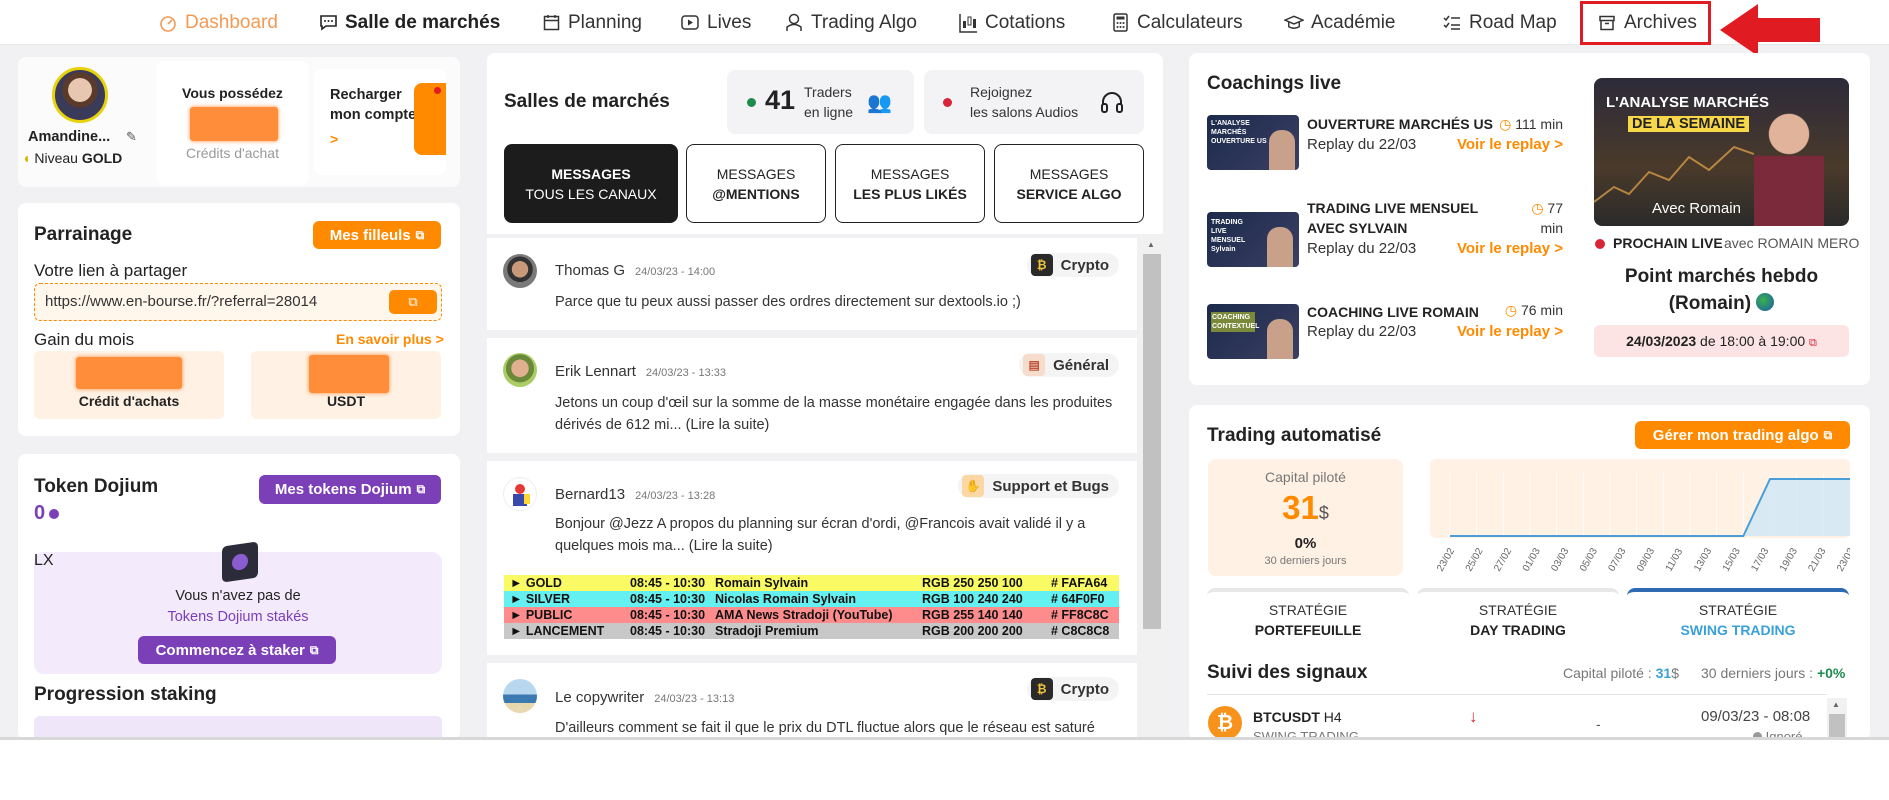 The height and width of the screenshot is (800, 1889). Describe the element at coordinates (1392, 218) in the screenshot. I see `coaching-item-title: TRADING LIVE MENSUEL AVEC SYLVAIN` at that location.